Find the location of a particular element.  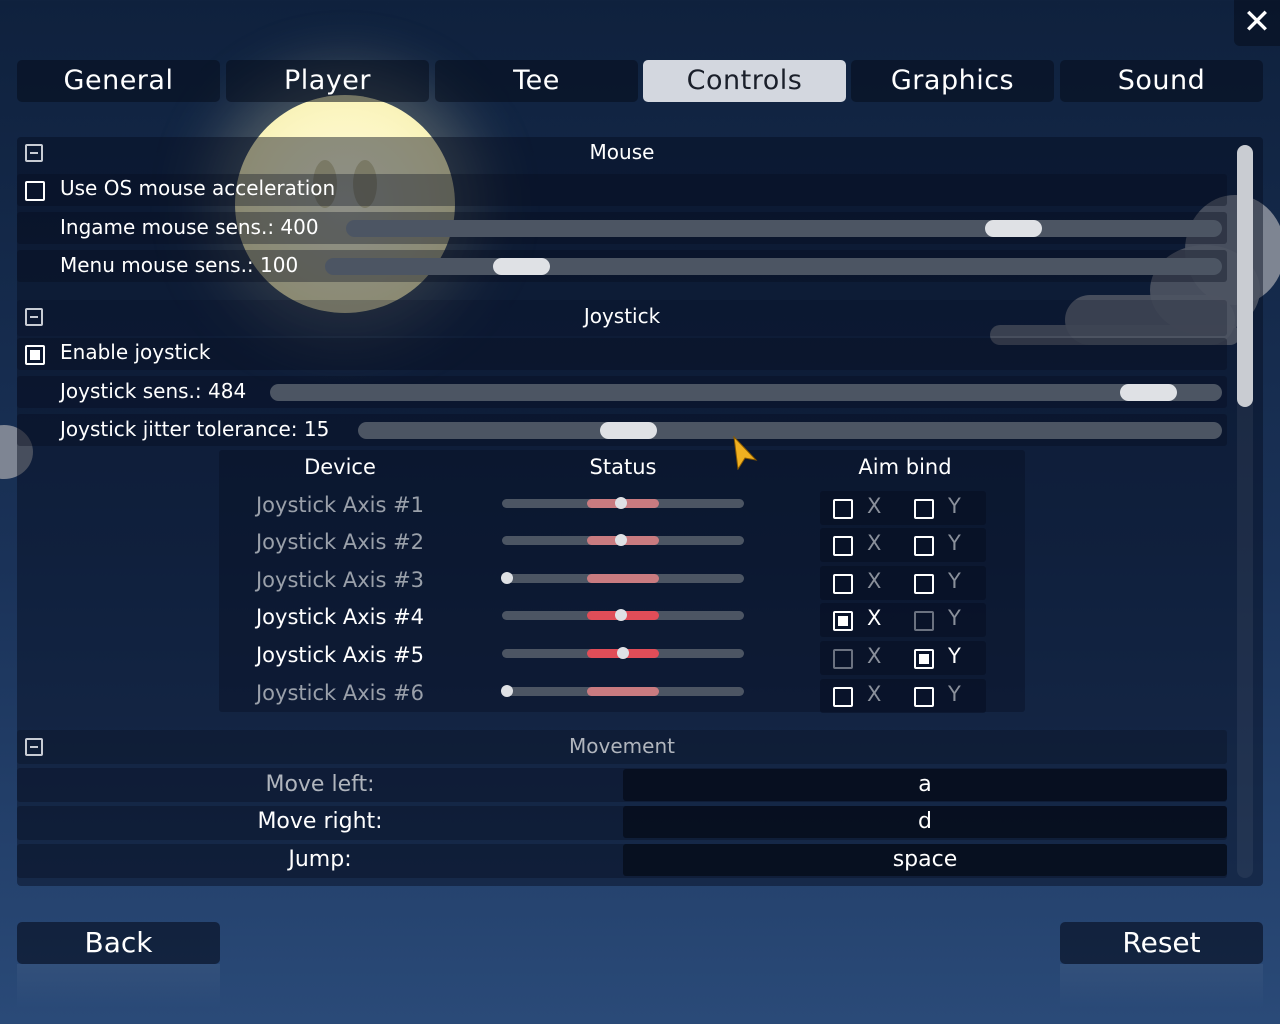

axis-name: Joystick Axis #5 is located at coordinates (340, 655).